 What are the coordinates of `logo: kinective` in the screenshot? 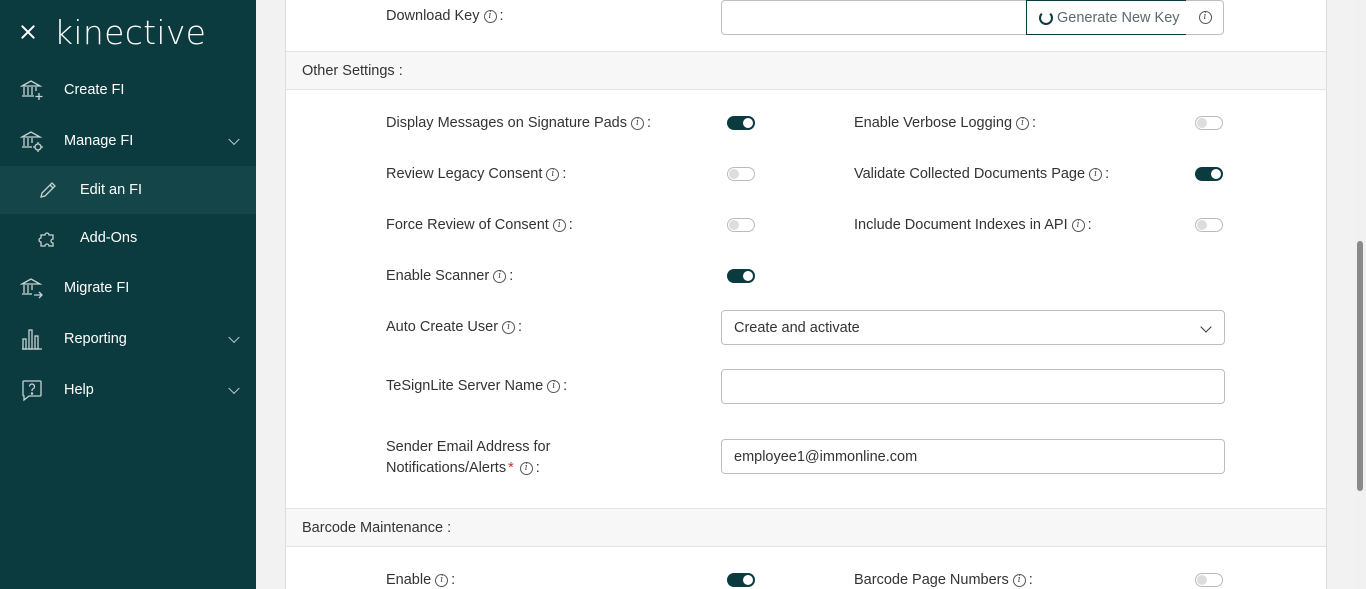 It's located at (130, 32).